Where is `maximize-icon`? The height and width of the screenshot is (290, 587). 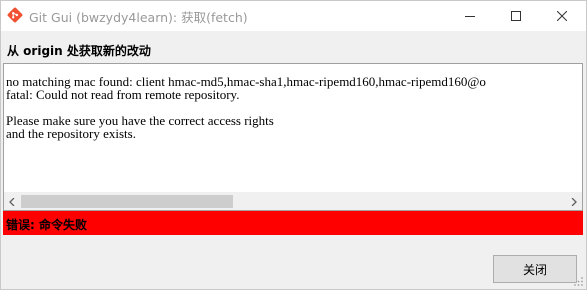 maximize-icon is located at coordinates (516, 16).